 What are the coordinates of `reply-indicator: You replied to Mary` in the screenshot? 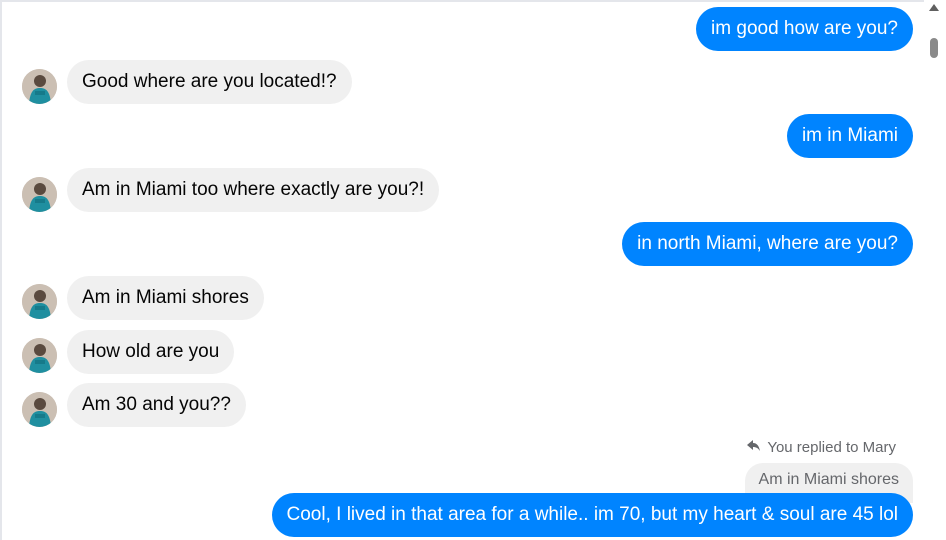 It's located at (821, 448).